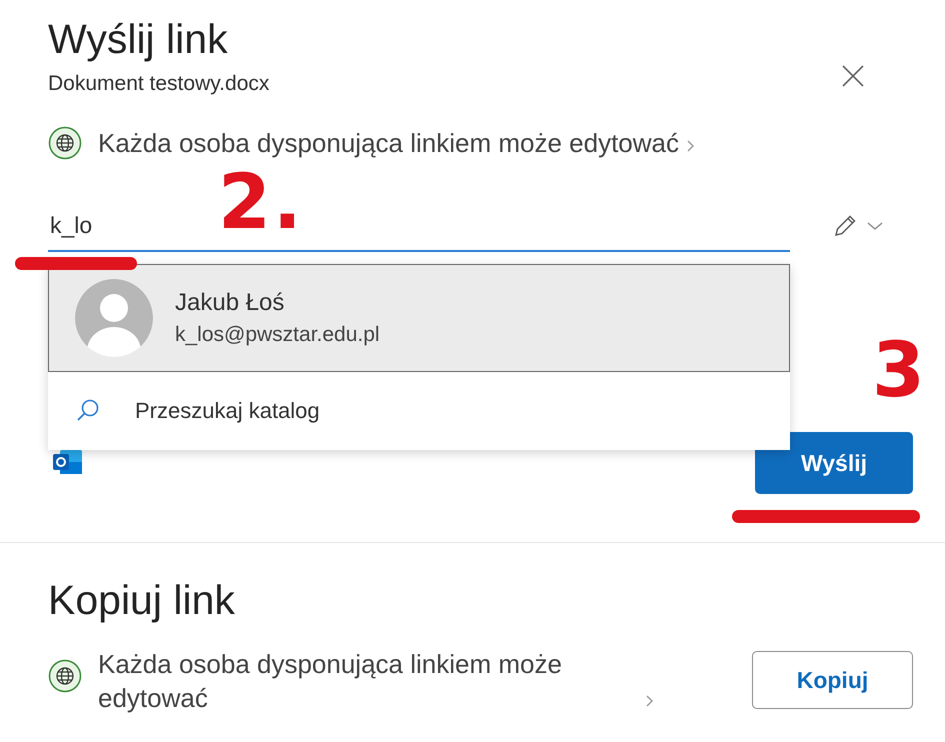 The height and width of the screenshot is (742, 945). Describe the element at coordinates (875, 226) in the screenshot. I see `chevron-down-icon` at that location.